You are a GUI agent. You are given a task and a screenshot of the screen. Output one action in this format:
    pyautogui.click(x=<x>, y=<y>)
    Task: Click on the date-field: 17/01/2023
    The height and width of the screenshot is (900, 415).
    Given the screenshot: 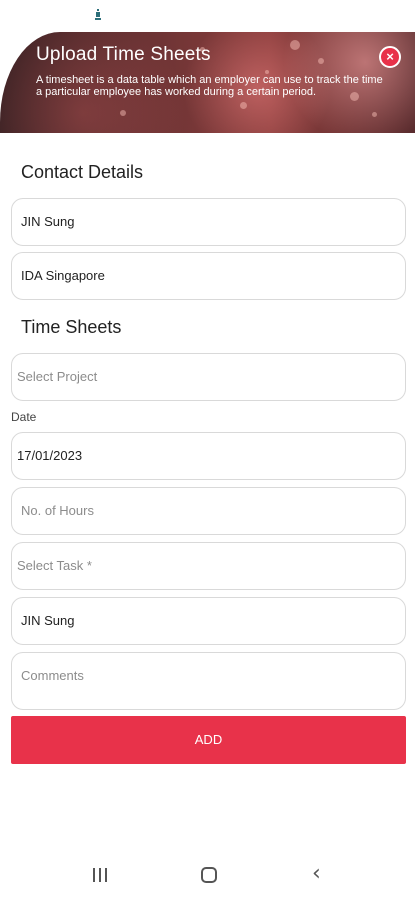 What is the action you would take?
    pyautogui.click(x=208, y=456)
    